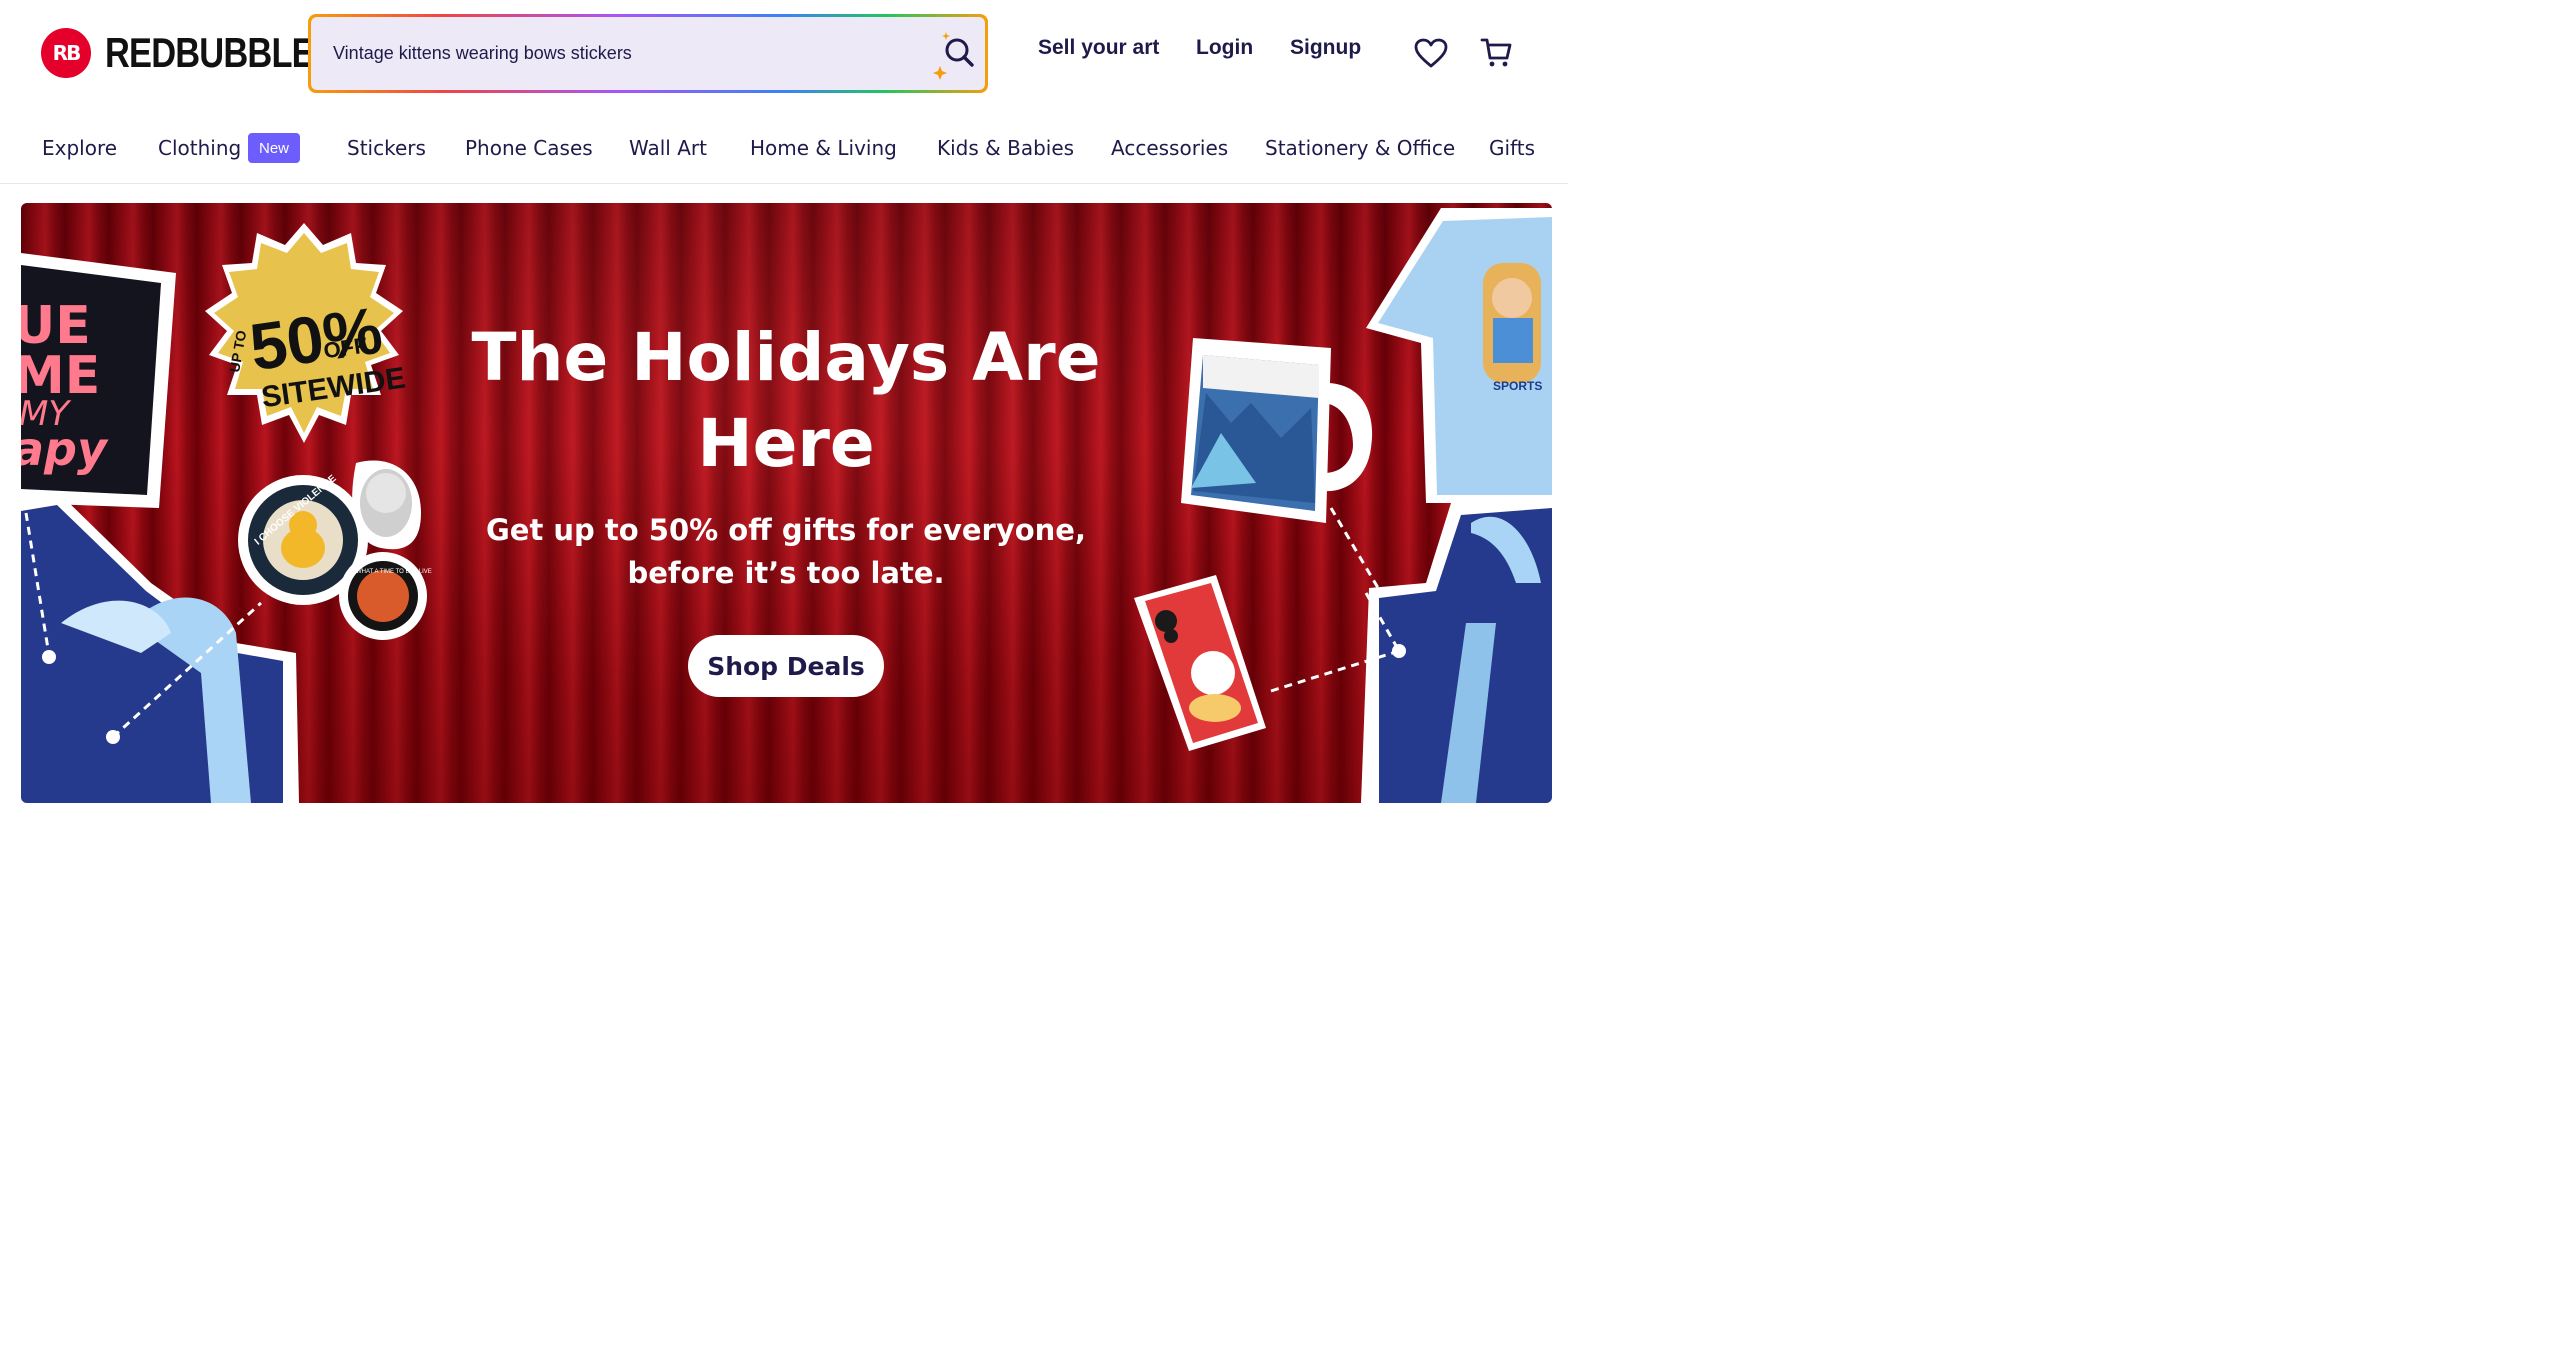  What do you see at coordinates (1005, 148) in the screenshot?
I see `nav-item-kids-babies: Kids & Babies` at bounding box center [1005, 148].